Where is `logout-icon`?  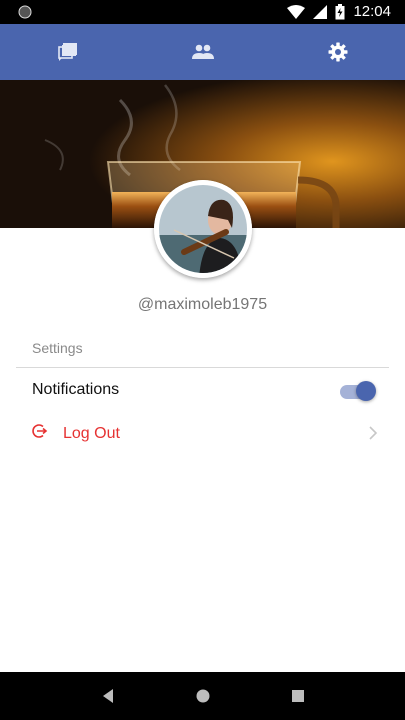 logout-icon is located at coordinates (40, 431).